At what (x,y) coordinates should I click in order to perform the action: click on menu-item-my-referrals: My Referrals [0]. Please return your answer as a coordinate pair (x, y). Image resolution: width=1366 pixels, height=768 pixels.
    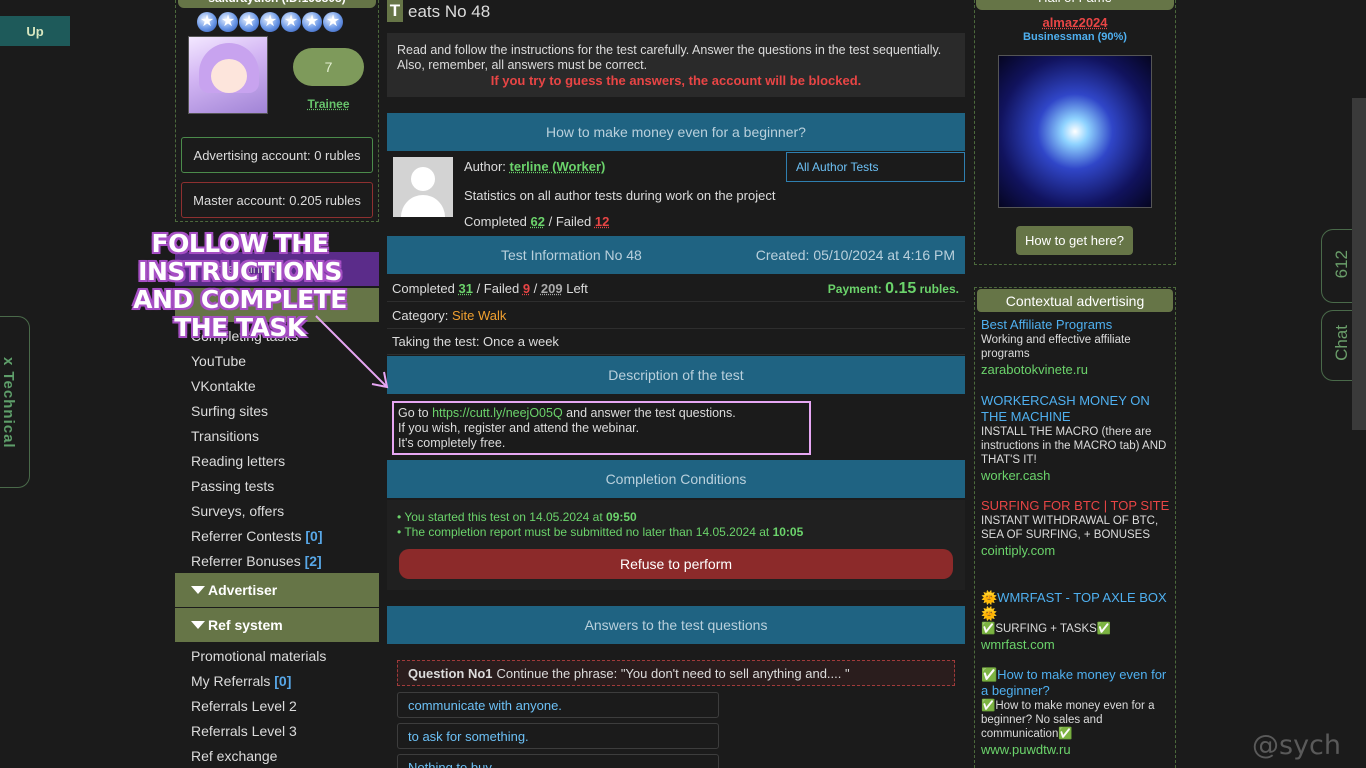
    Looking at the image, I should click on (241, 681).